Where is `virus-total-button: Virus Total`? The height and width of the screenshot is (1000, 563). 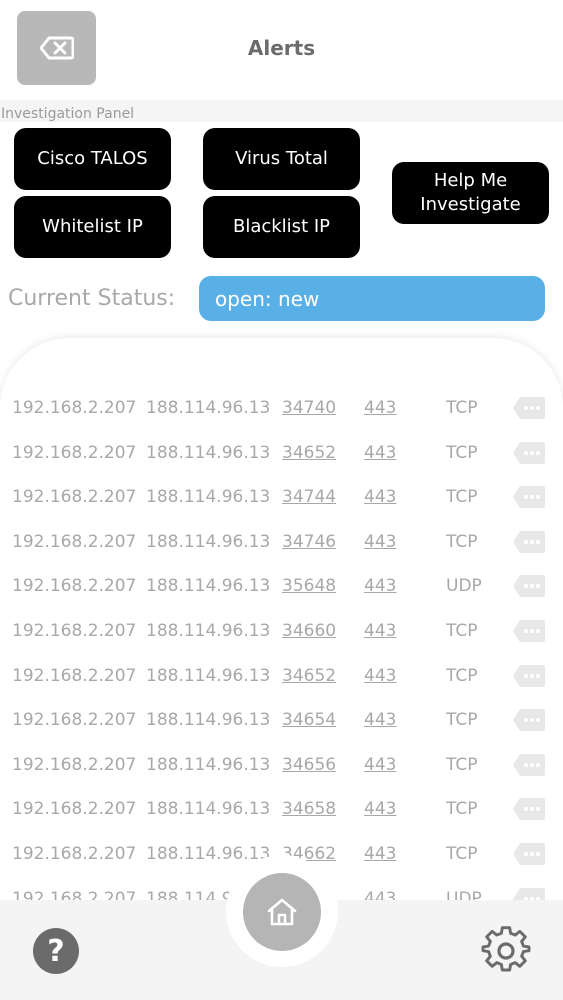
virus-total-button: Virus Total is located at coordinates (281, 159).